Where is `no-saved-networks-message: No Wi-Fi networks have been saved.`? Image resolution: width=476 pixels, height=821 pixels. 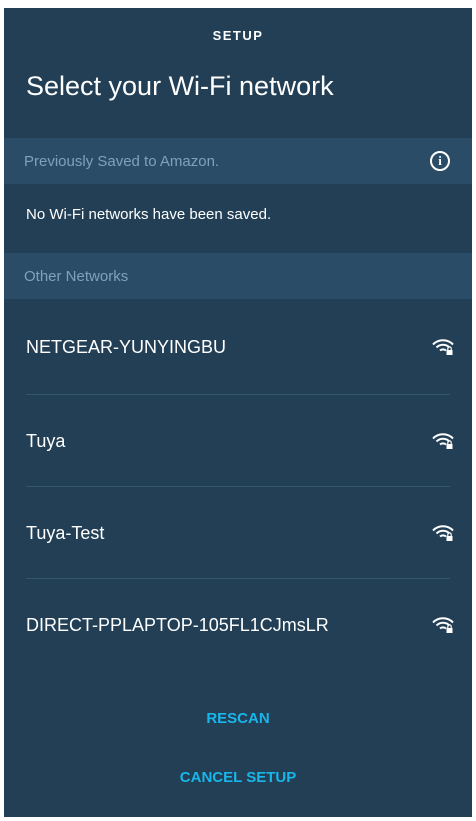 no-saved-networks-message: No Wi-Fi networks have been saved. is located at coordinates (149, 214).